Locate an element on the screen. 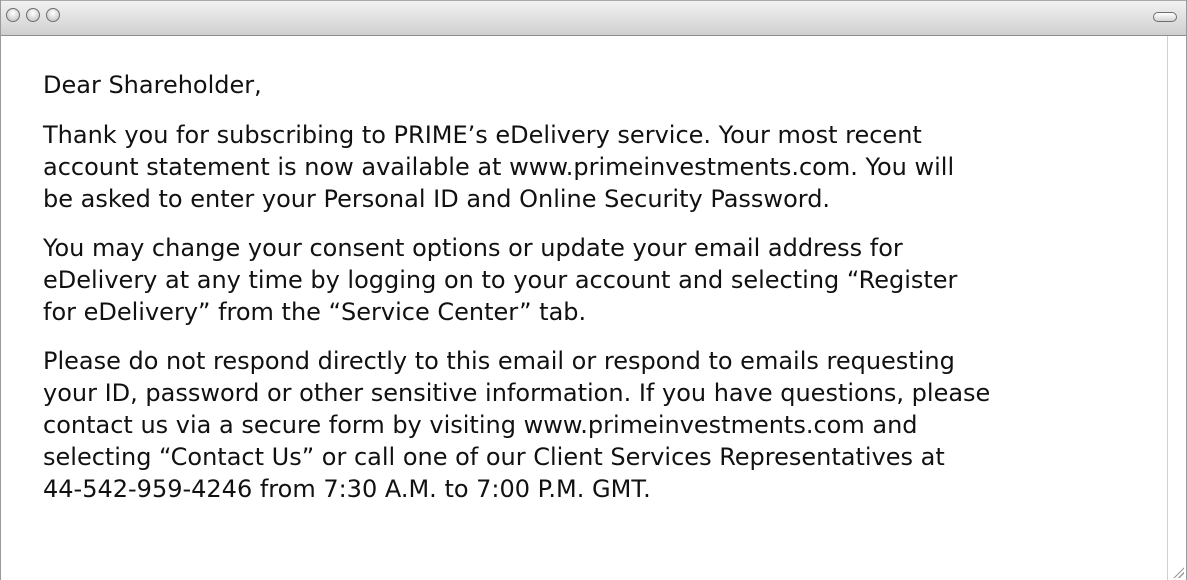 Image resolution: width=1187 pixels, height=580 pixels. resize-grip-icon is located at coordinates (1178, 572).